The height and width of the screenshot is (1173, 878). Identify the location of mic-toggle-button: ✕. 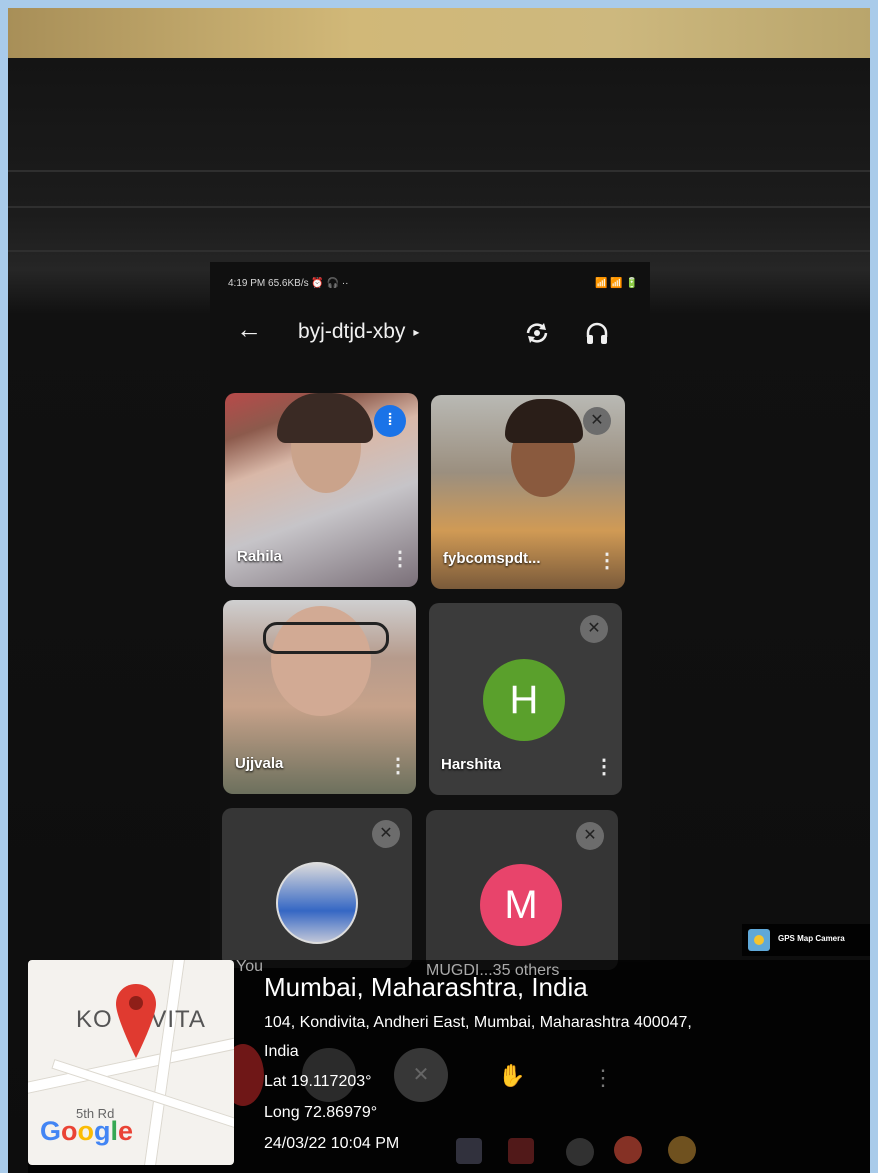
(421, 1075).